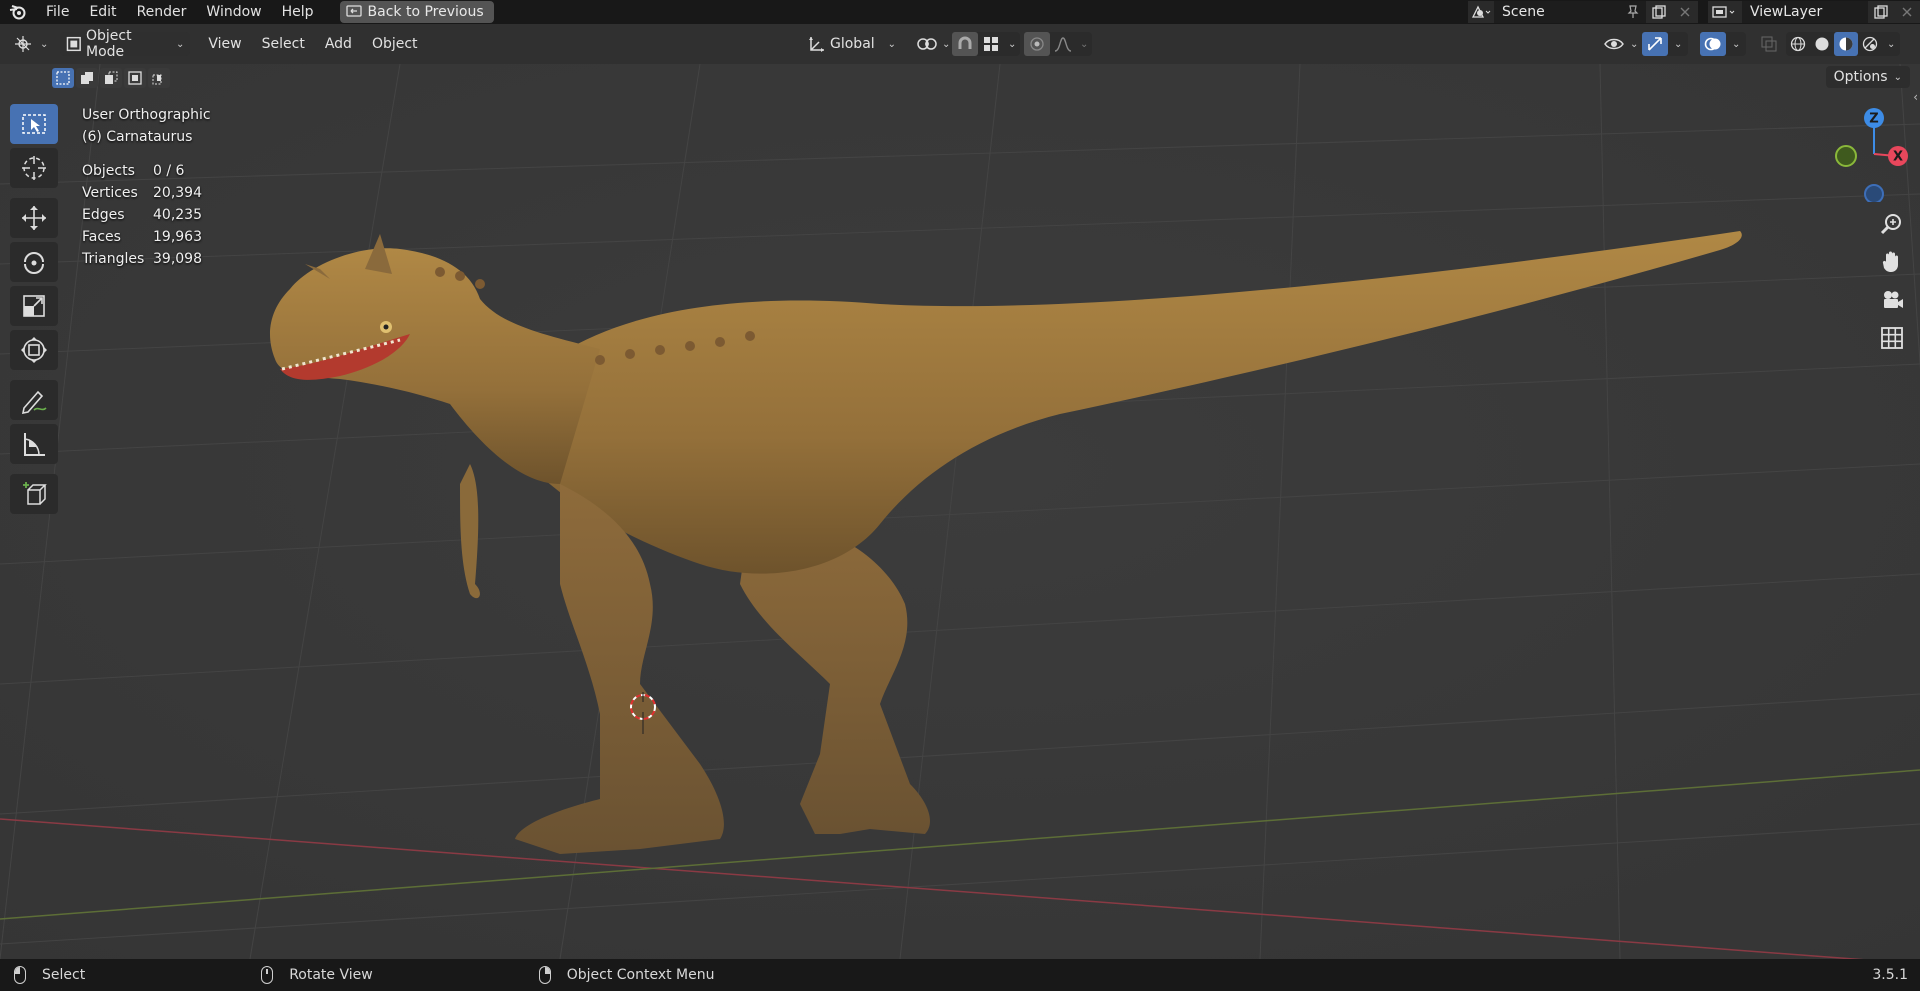 Image resolution: width=1920 pixels, height=991 pixels. What do you see at coordinates (1633, 12) in the screenshot?
I see `pin-icon` at bounding box center [1633, 12].